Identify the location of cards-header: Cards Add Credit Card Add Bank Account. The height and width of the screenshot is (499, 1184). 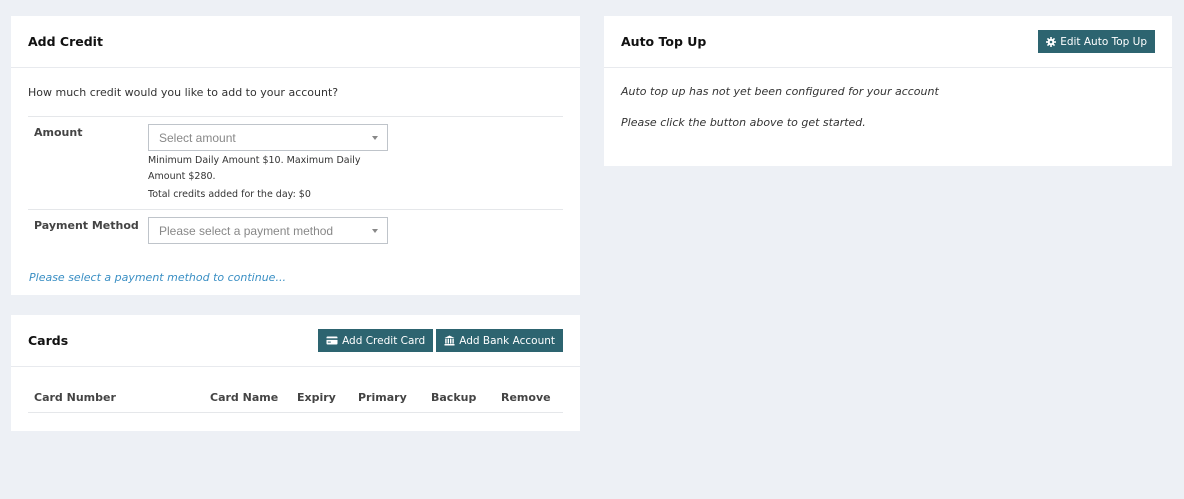
(295, 341).